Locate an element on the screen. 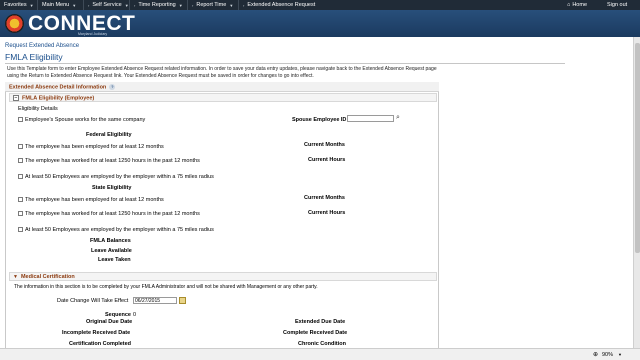  spouse-employee-id-input is located at coordinates (370, 118).